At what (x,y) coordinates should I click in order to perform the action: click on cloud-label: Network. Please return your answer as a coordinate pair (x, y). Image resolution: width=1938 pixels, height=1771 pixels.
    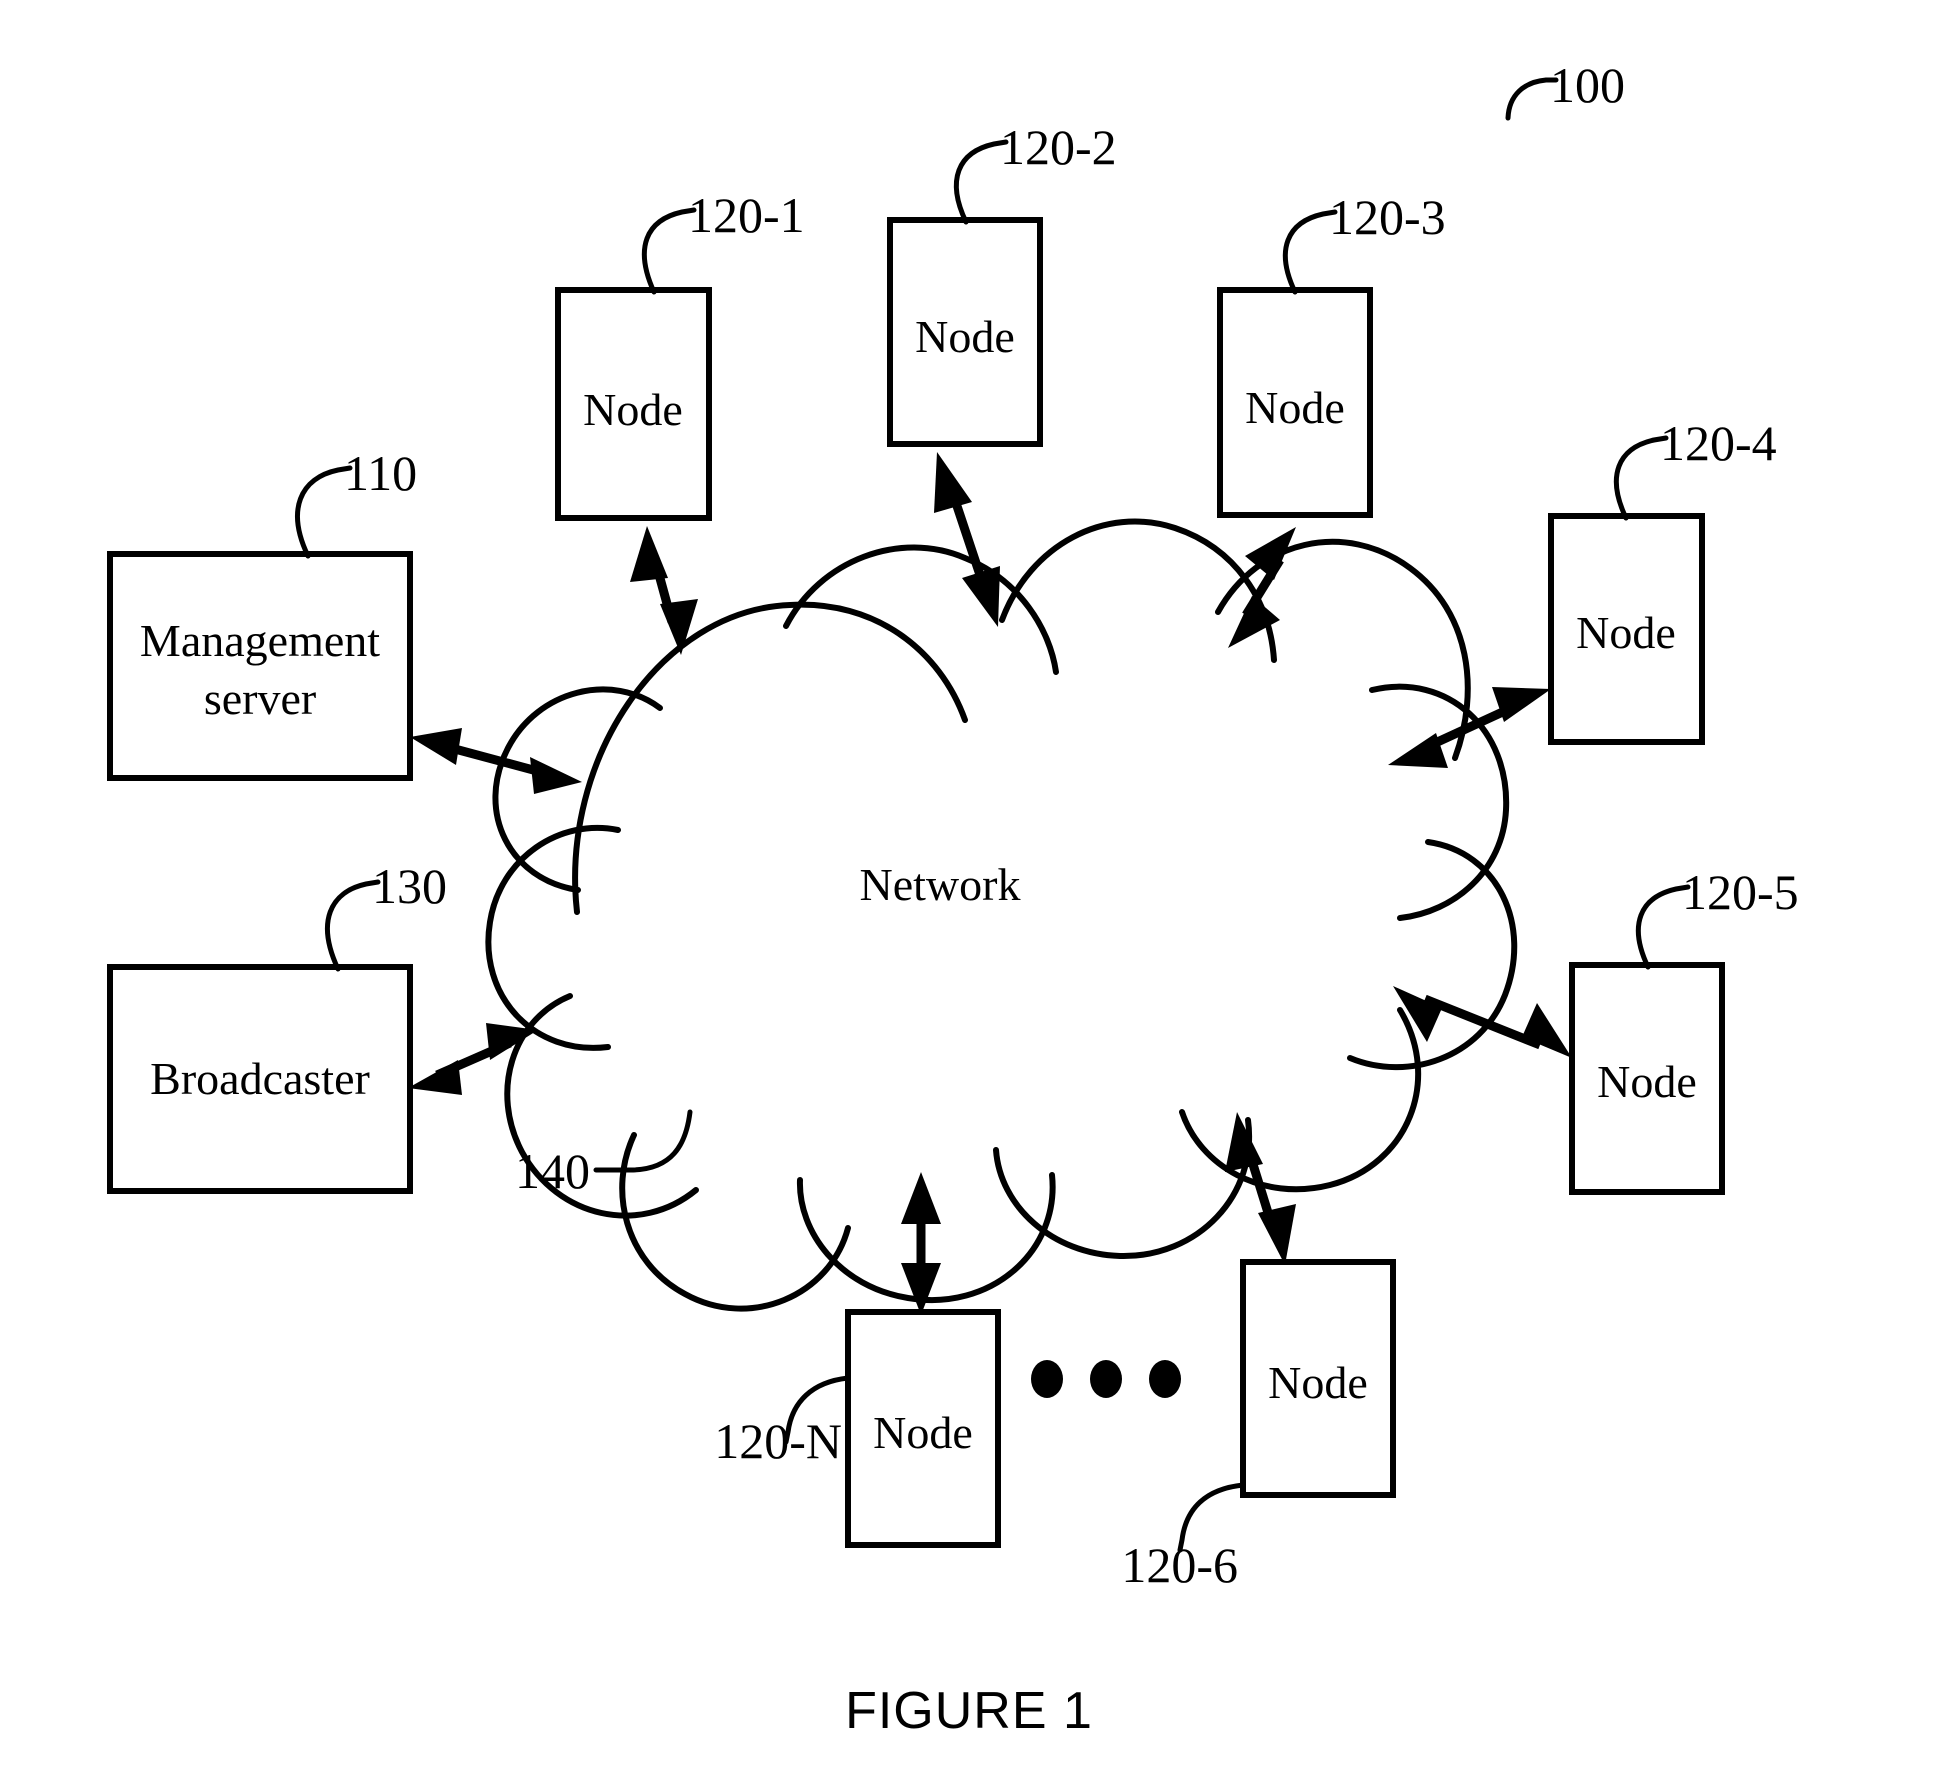
    Looking at the image, I should click on (940, 884).